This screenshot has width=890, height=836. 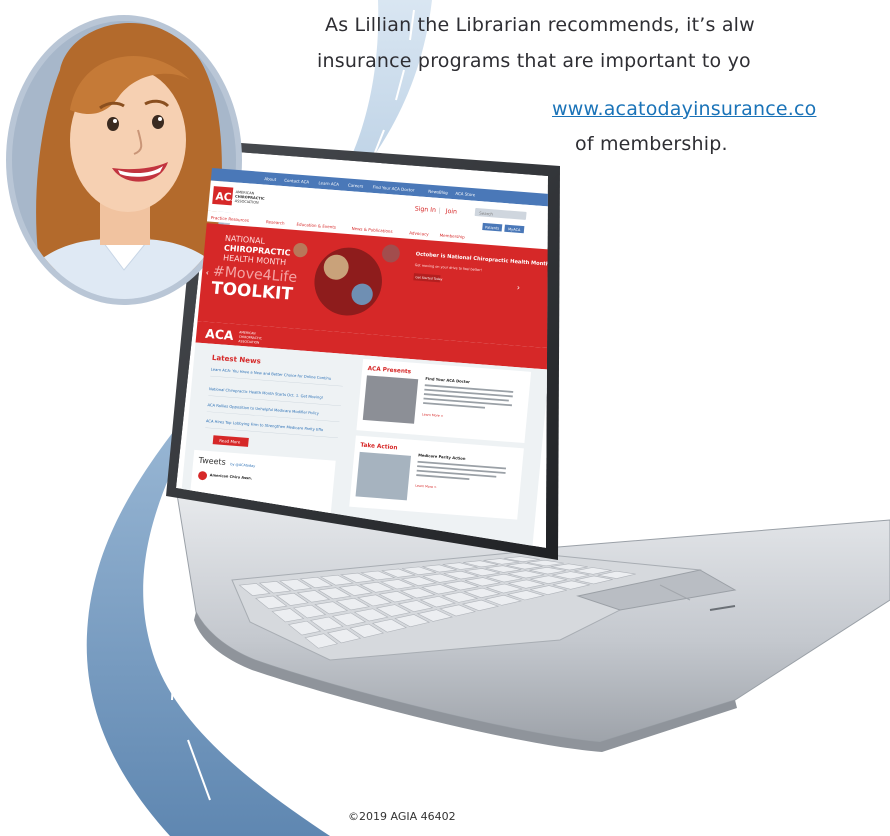 What do you see at coordinates (684, 109) in the screenshot?
I see `insurance-website-link: www.acatodayinsurance.co` at bounding box center [684, 109].